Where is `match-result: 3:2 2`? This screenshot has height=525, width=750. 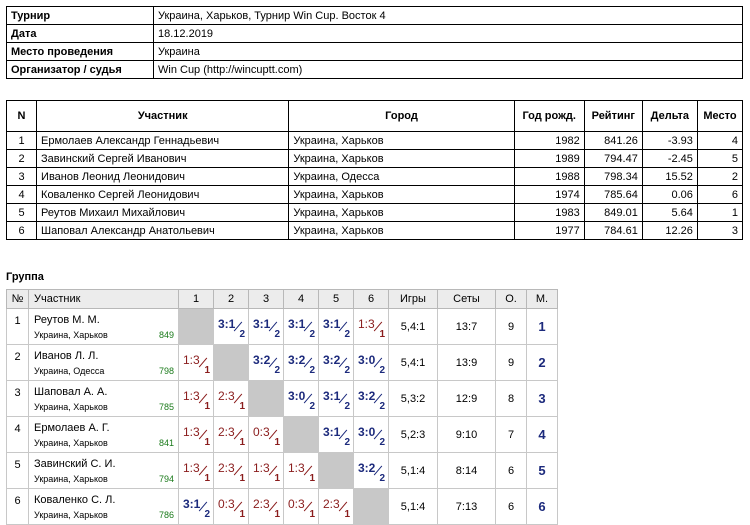
match-result: 3:2 2 is located at coordinates (371, 471).